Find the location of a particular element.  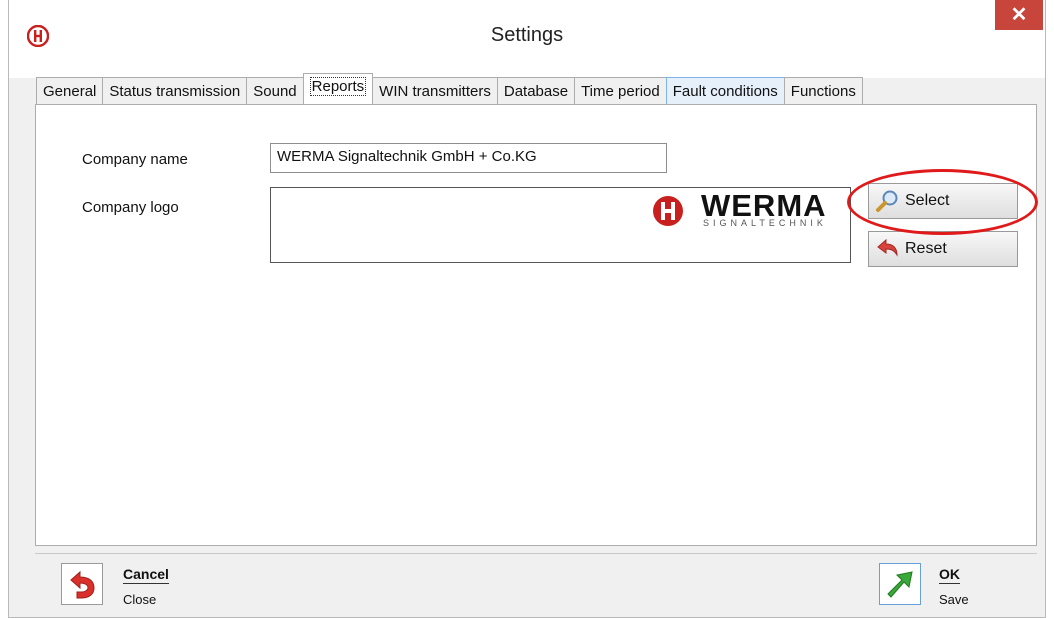

tab-status-transmission: Status transmission is located at coordinates (175, 91).